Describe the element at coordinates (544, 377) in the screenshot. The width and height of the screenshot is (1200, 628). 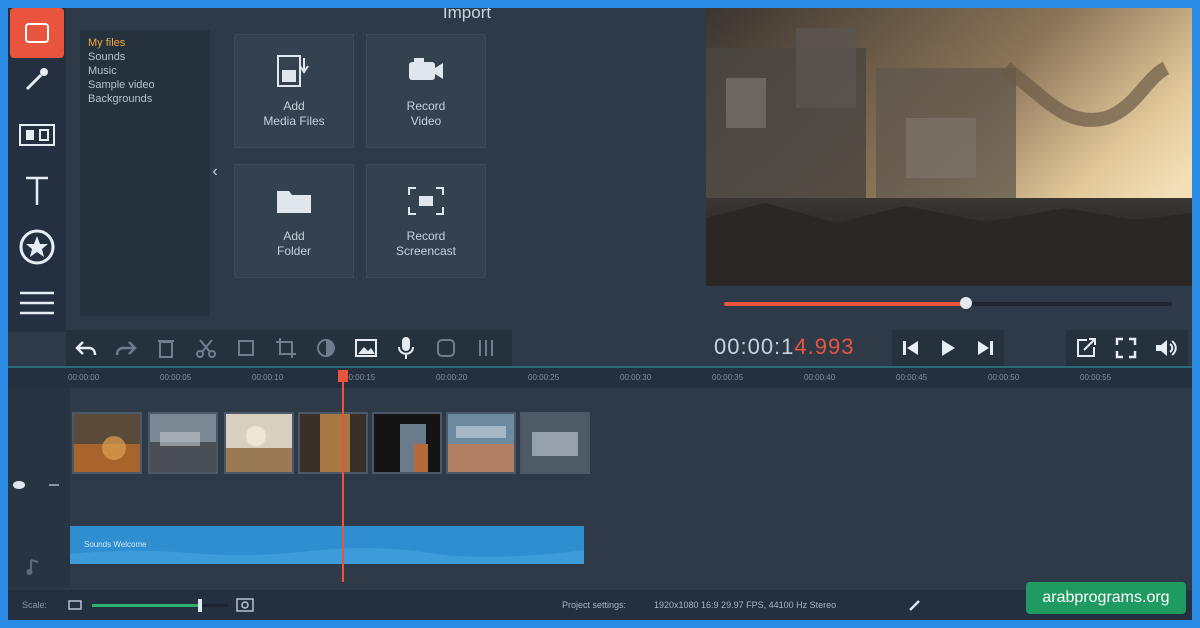
I see `ruler-tick: 00:00:25` at that location.